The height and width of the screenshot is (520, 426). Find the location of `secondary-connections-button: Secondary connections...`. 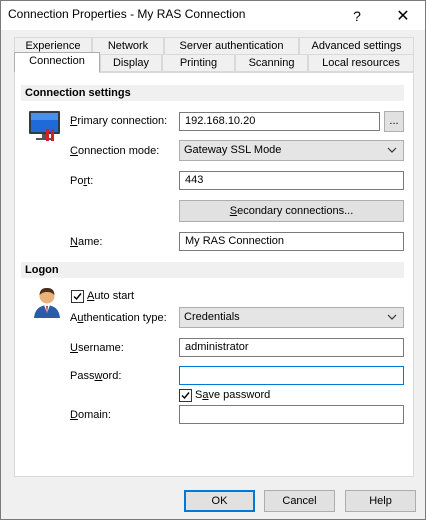

secondary-connections-button: Secondary connections... is located at coordinates (291, 211).